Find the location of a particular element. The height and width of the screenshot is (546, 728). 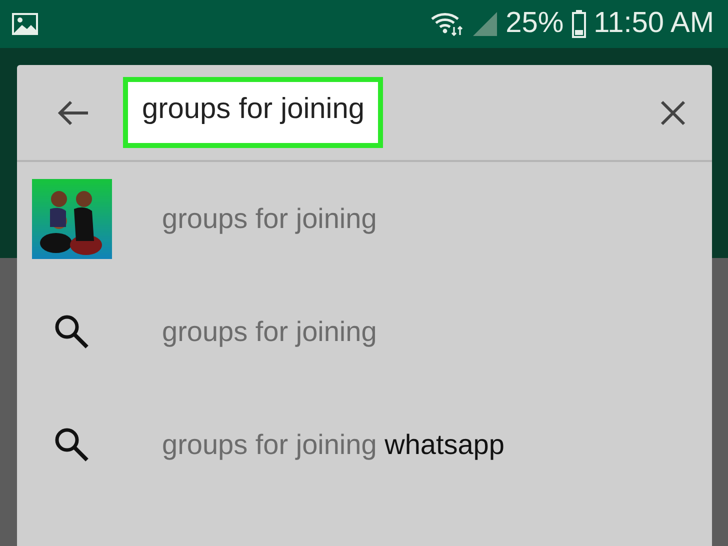

suggestion-text: groups for joining whatsapp is located at coordinates (333, 445).